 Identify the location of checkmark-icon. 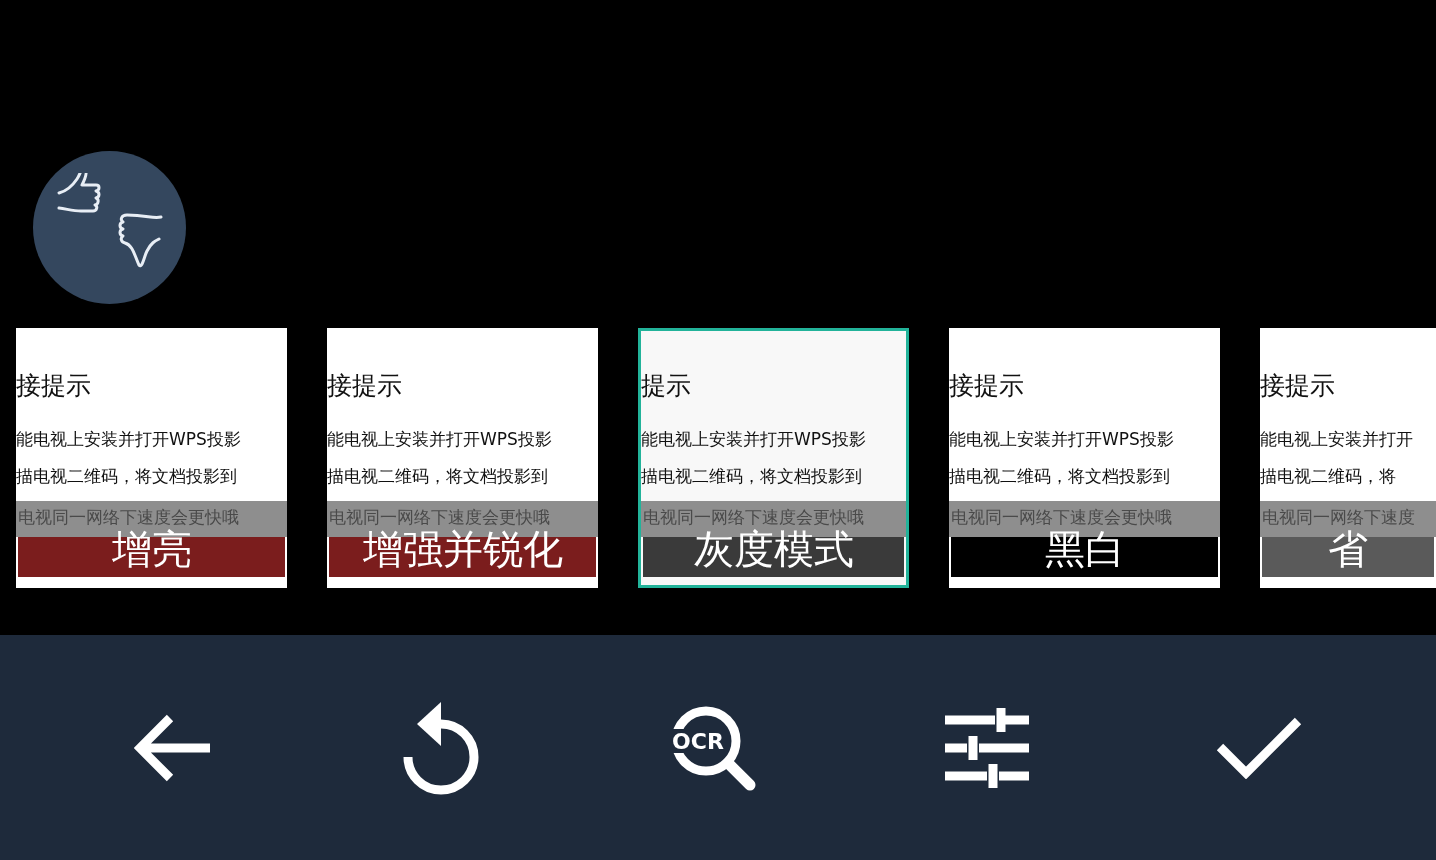
(1259, 747).